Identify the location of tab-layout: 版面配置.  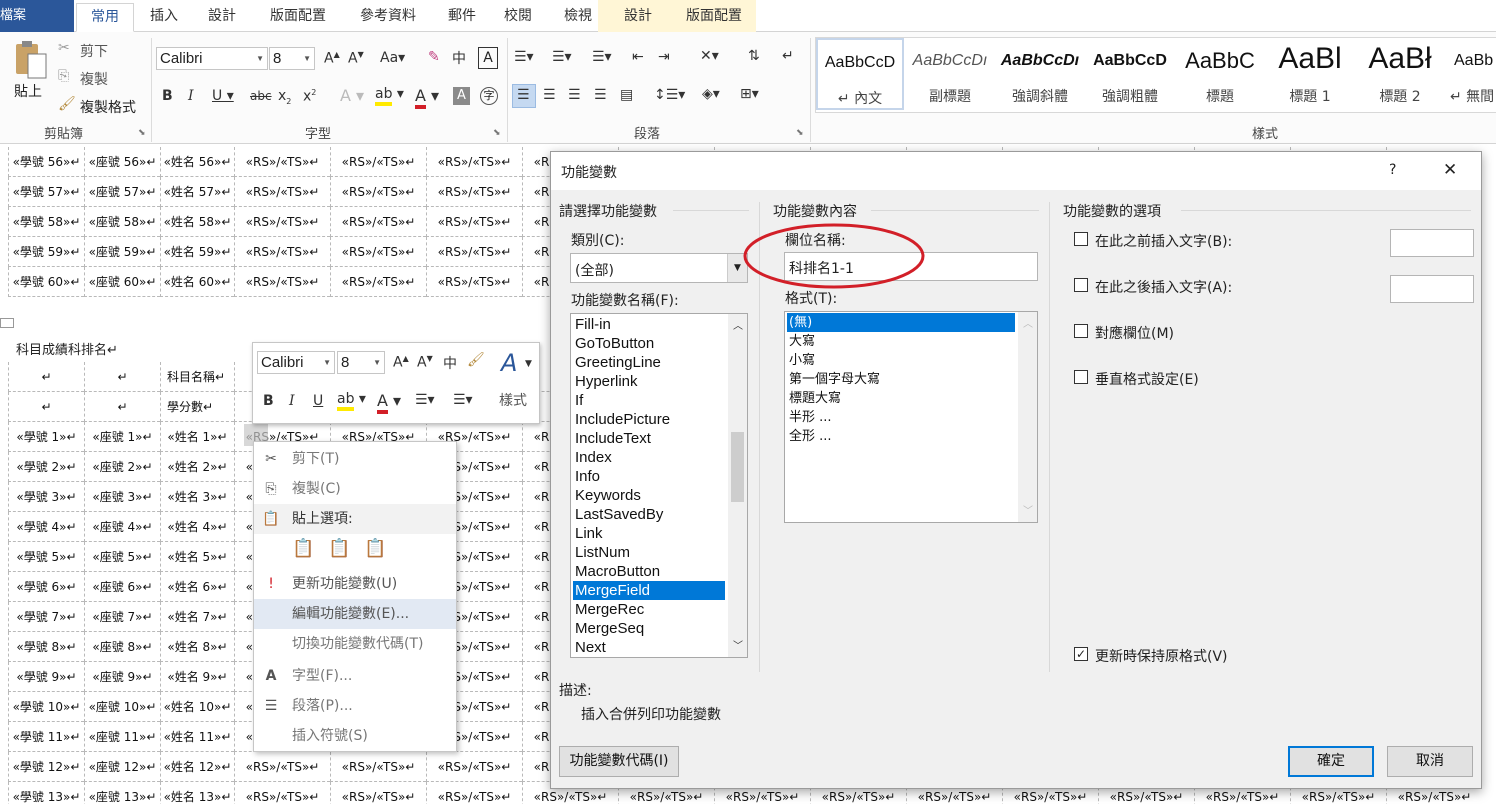
(298, 17).